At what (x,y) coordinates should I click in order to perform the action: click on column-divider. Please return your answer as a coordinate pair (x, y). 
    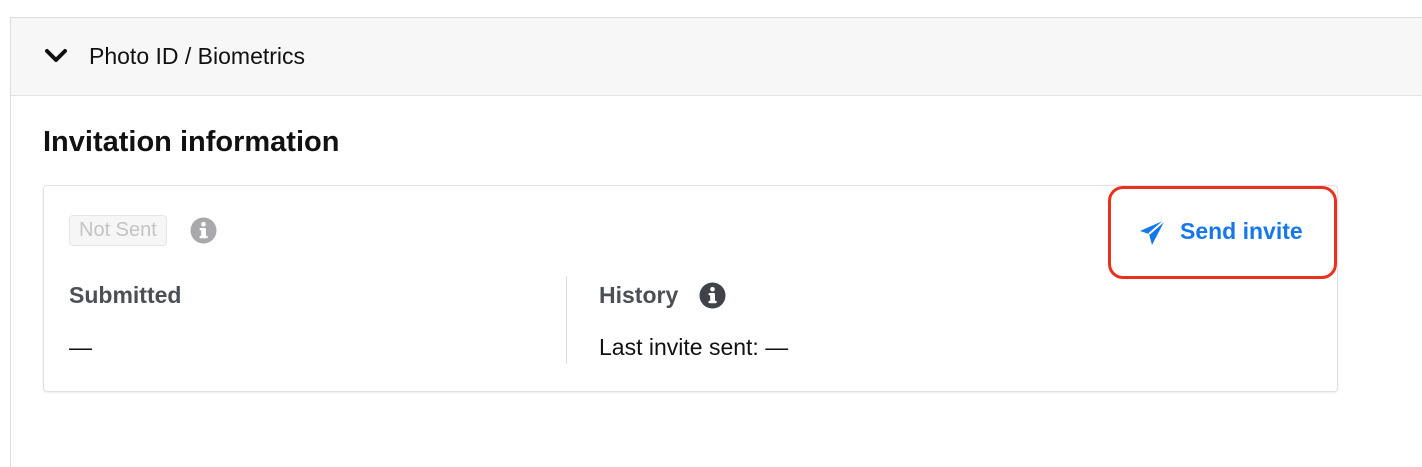
    Looking at the image, I should click on (566, 320).